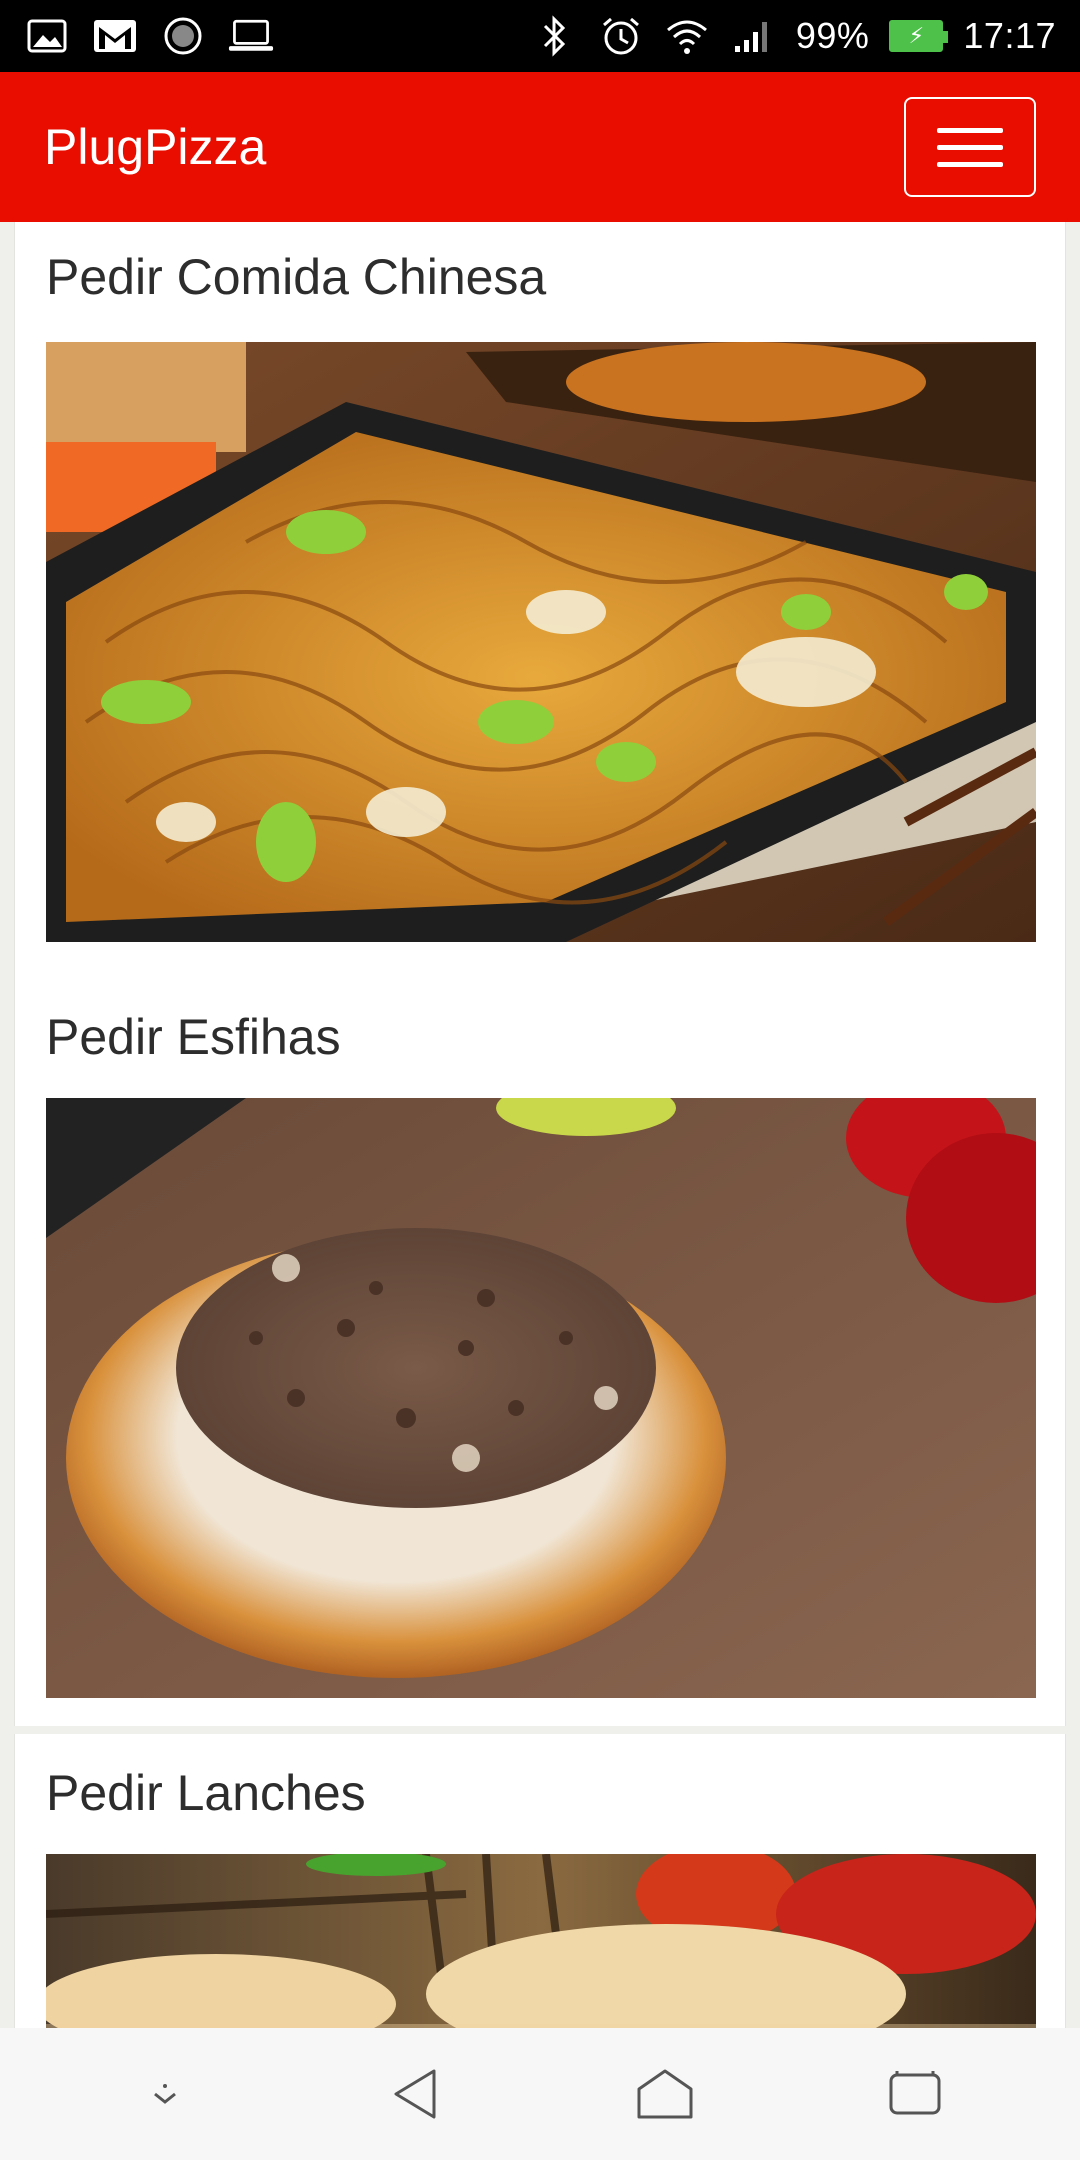 The width and height of the screenshot is (1080, 2160). What do you see at coordinates (621, 36) in the screenshot?
I see `alarm-icon` at bounding box center [621, 36].